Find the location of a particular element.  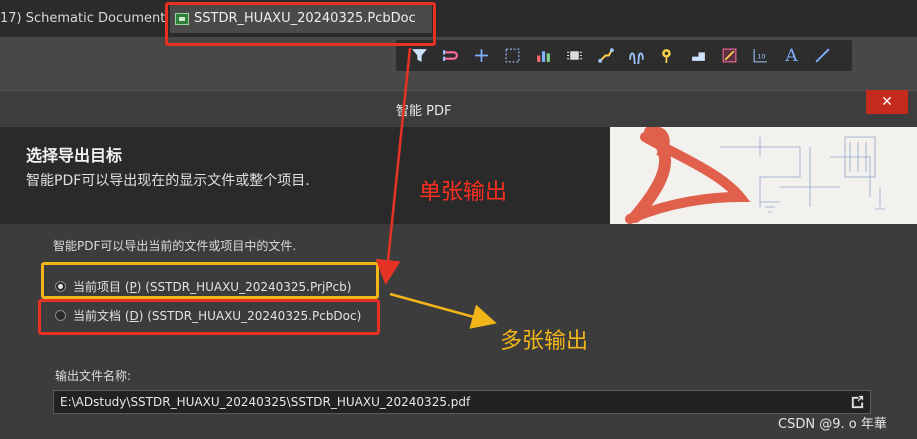

fill-icon is located at coordinates (698, 56).